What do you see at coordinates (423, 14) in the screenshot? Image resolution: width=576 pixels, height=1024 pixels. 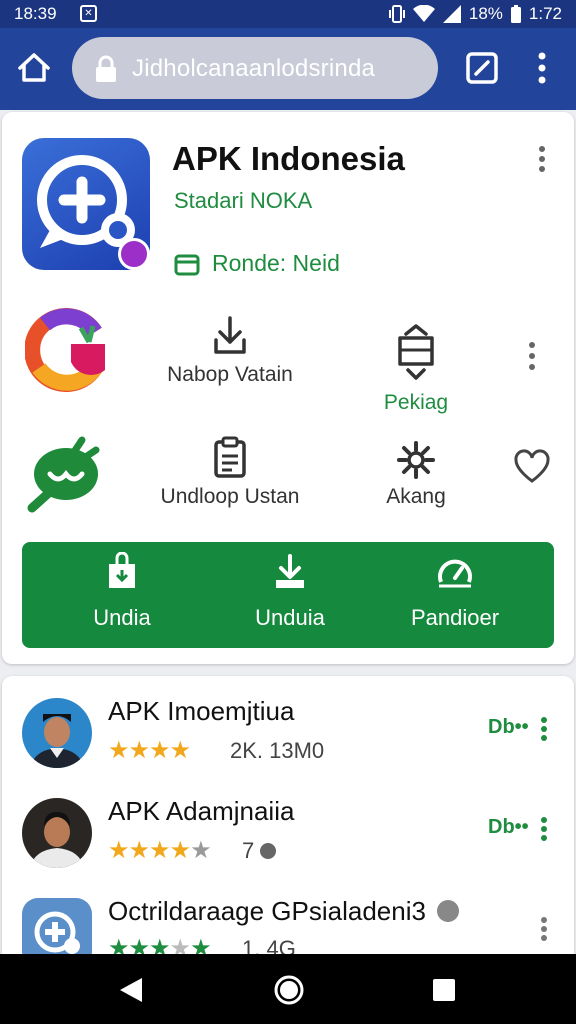 I see `wifi-icon` at bounding box center [423, 14].